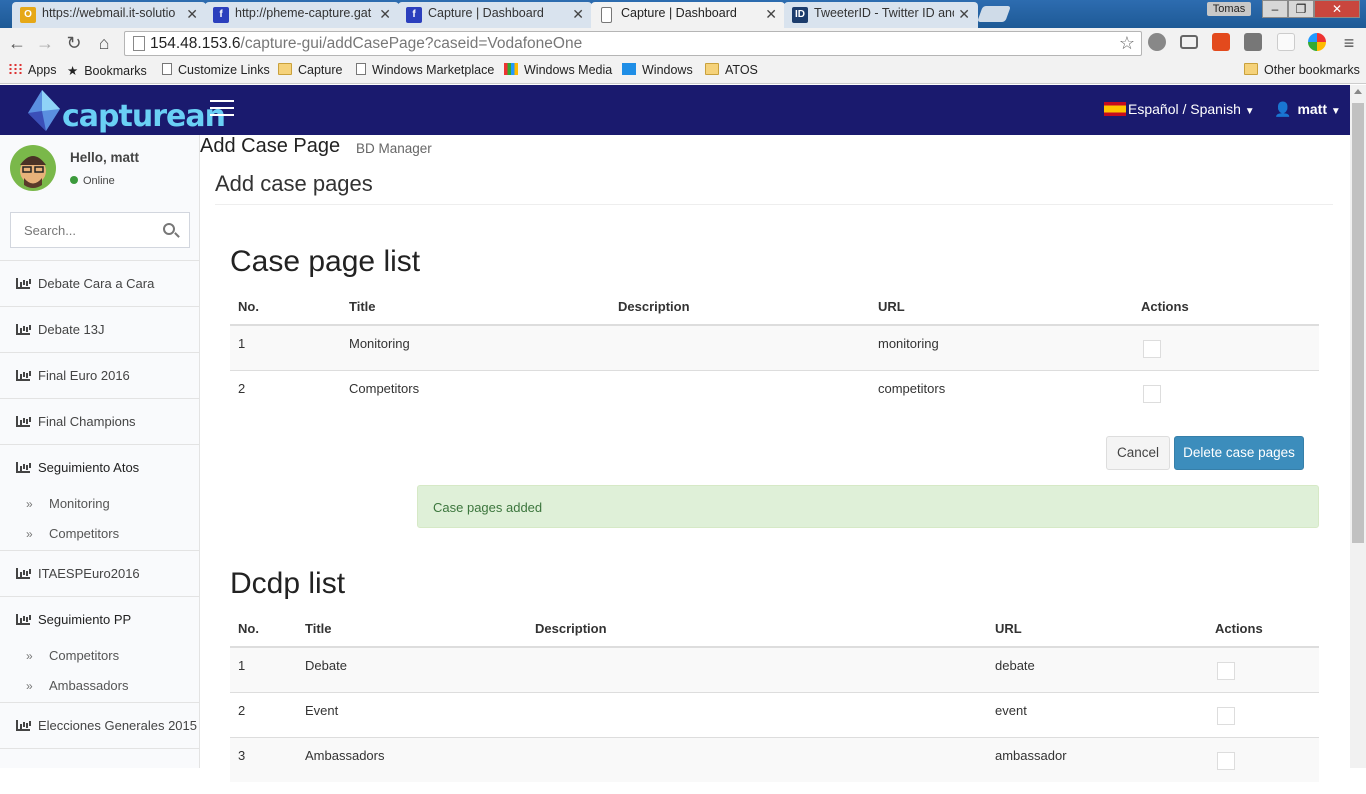 Image resolution: width=1366 pixels, height=794 pixels. Describe the element at coordinates (222, 109) in the screenshot. I see `sidebar-toggle-button` at that location.